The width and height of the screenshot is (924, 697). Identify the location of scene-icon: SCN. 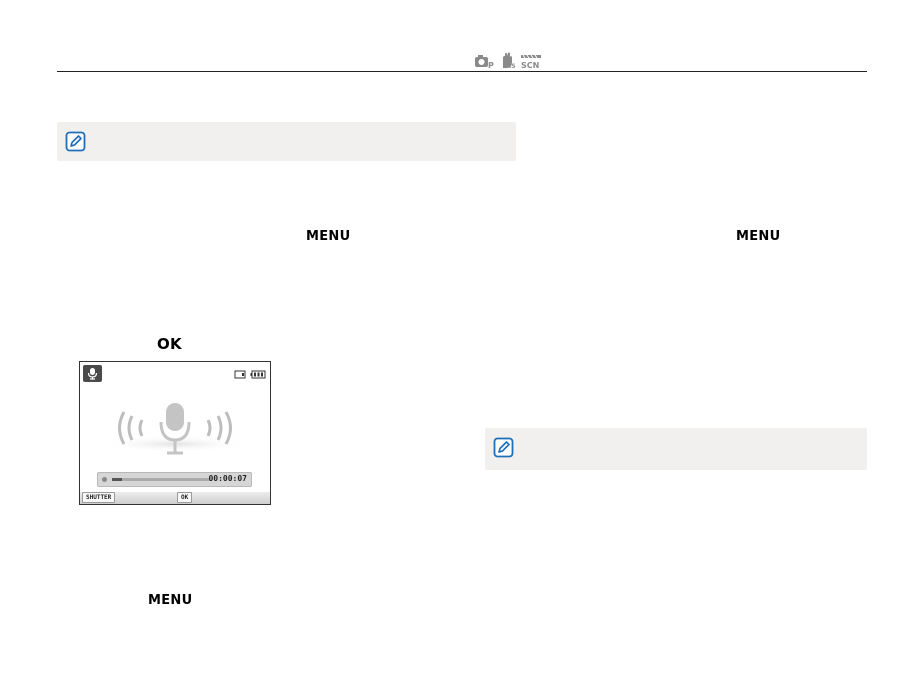
(531, 64).